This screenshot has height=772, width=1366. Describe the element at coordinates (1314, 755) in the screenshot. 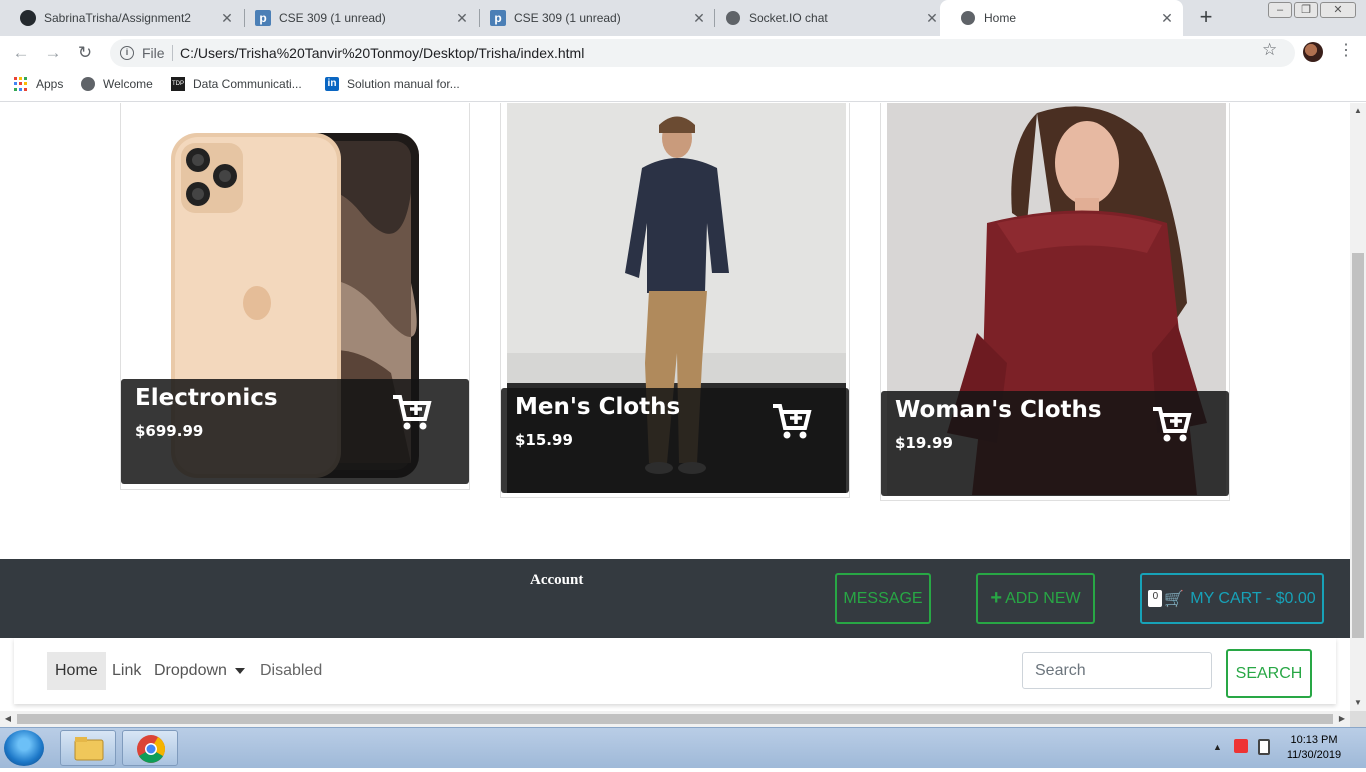

I see `clock-date: 11/30/2019` at that location.